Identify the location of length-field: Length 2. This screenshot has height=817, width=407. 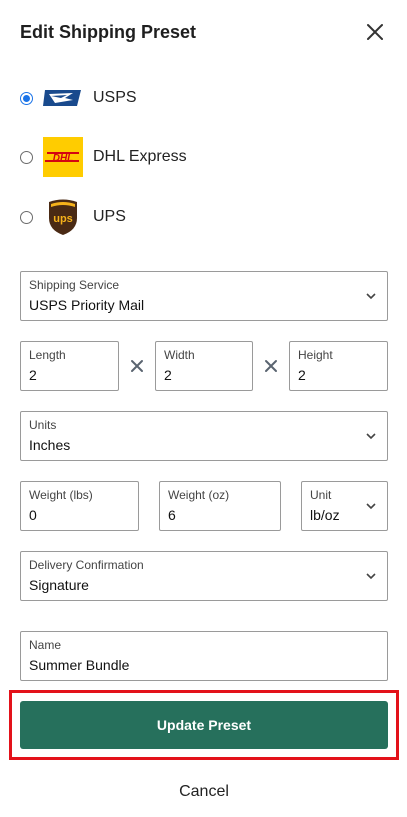
(69, 366).